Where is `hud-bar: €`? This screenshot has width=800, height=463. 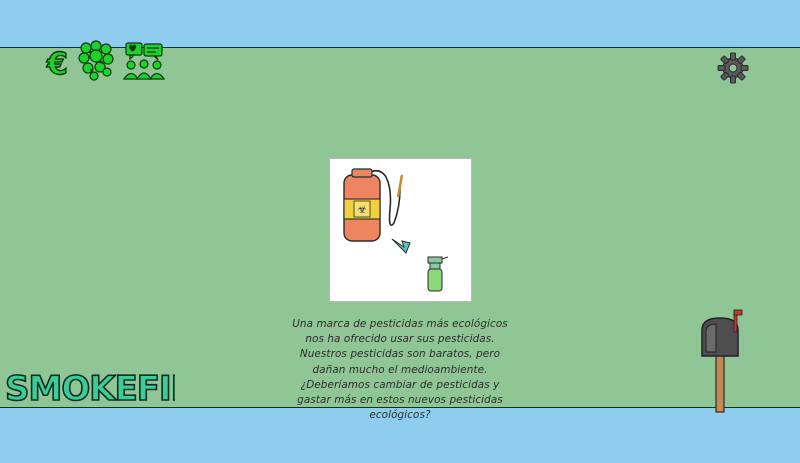 hud-bar: € is located at coordinates (105, 61).